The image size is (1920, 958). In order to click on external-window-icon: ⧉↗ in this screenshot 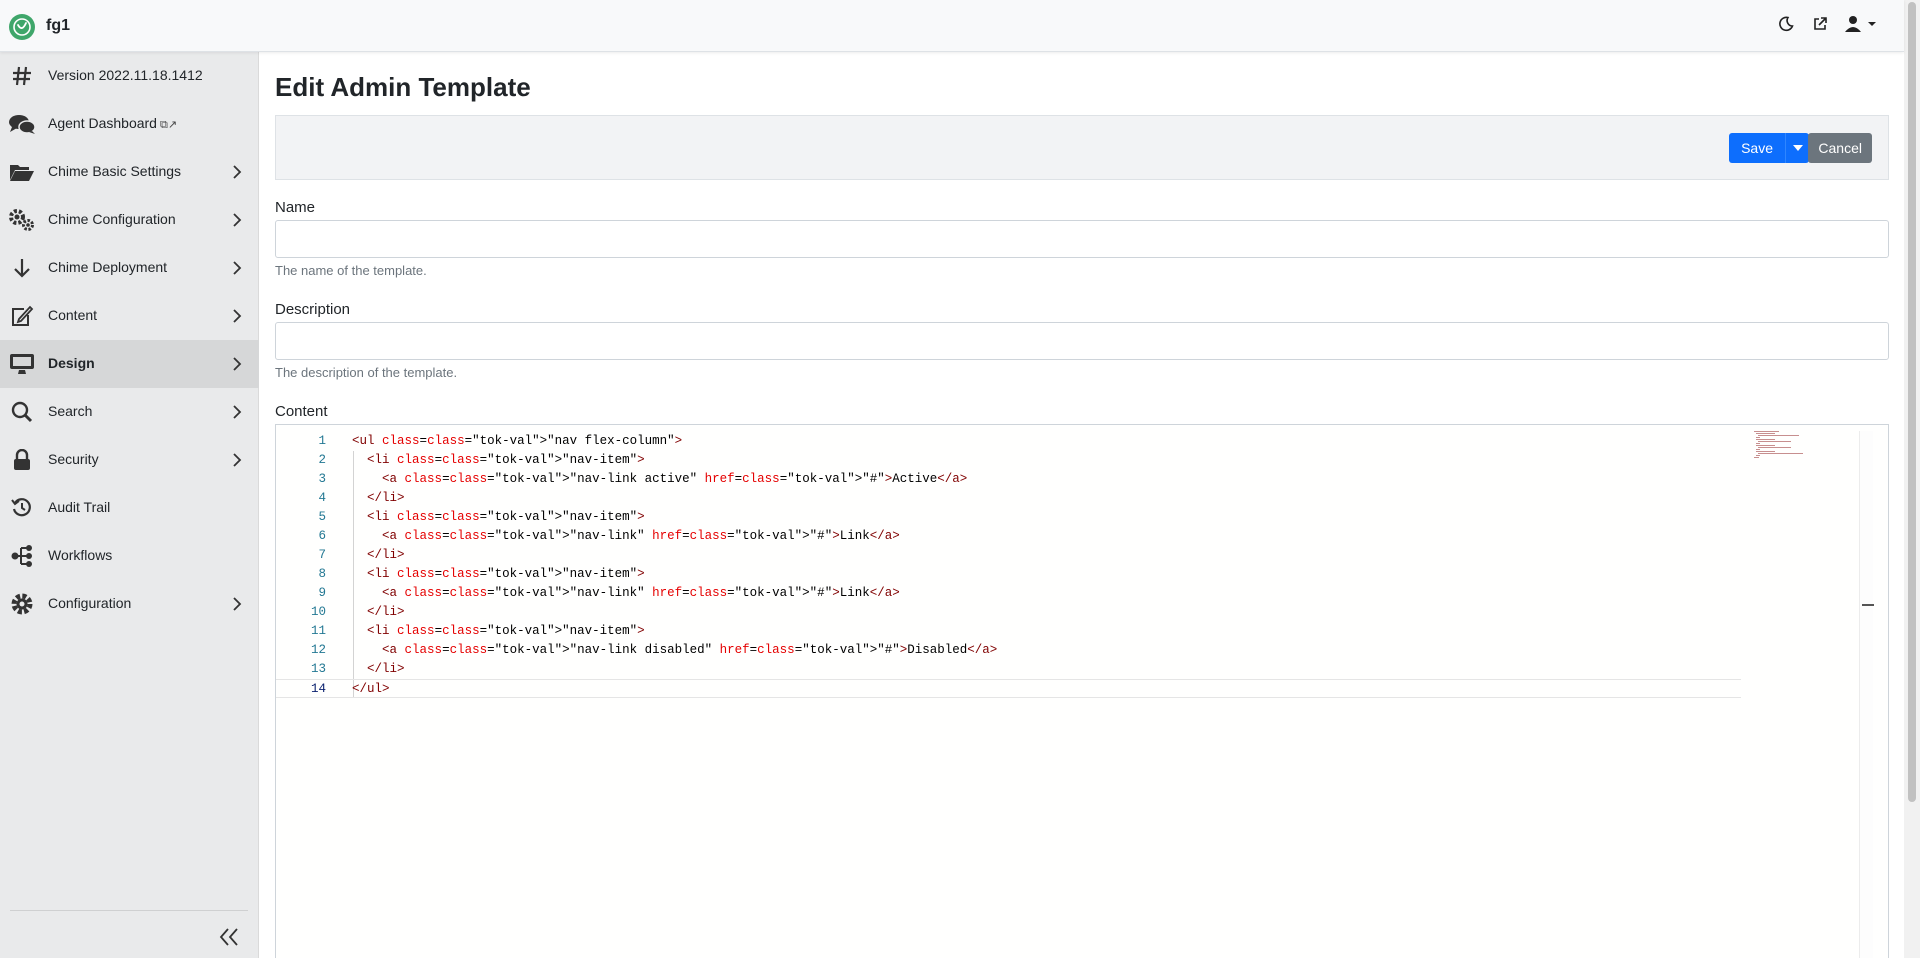, I will do `click(168, 125)`.